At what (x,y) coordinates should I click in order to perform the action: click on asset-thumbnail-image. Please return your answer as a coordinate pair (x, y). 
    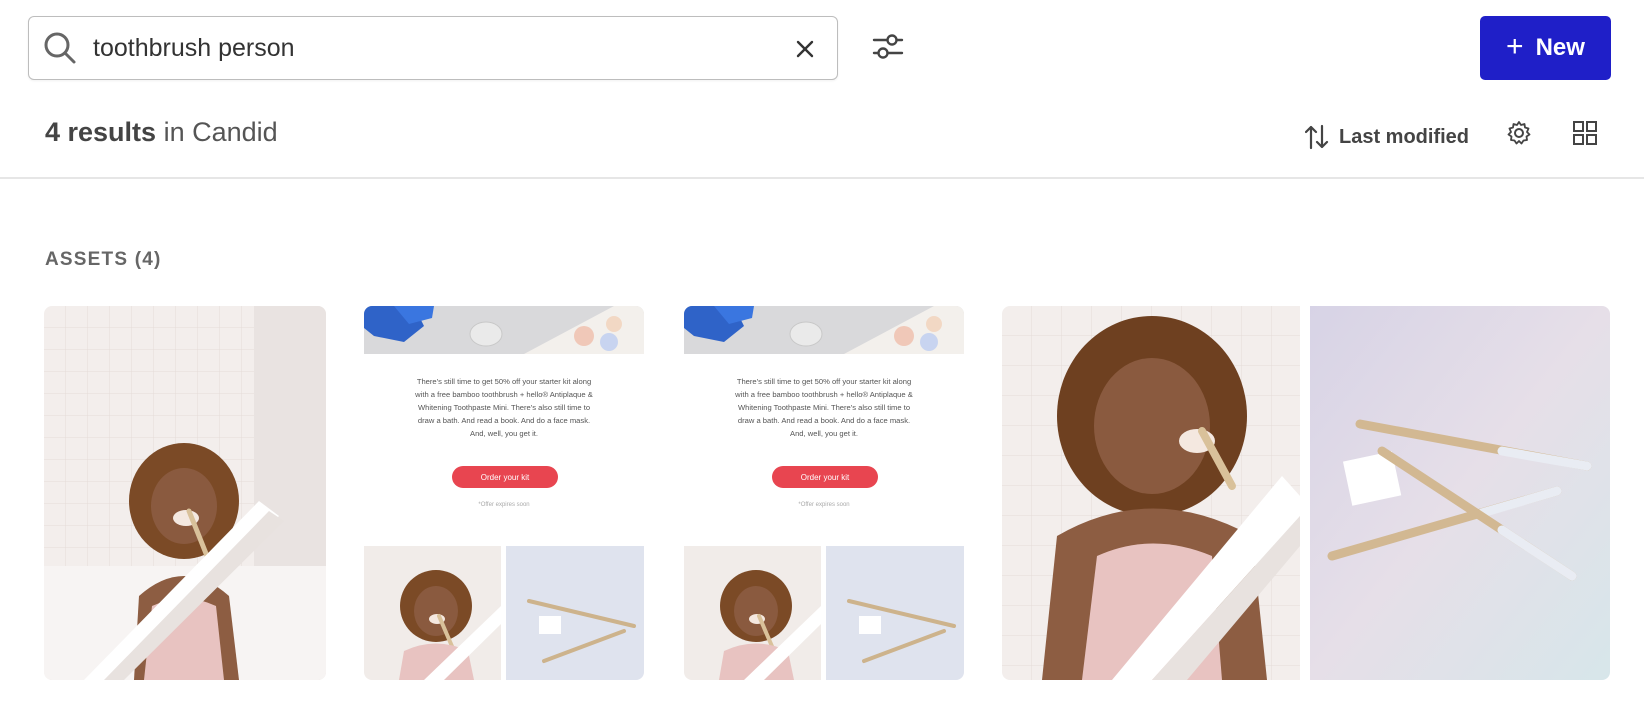
    Looking at the image, I should click on (185, 493).